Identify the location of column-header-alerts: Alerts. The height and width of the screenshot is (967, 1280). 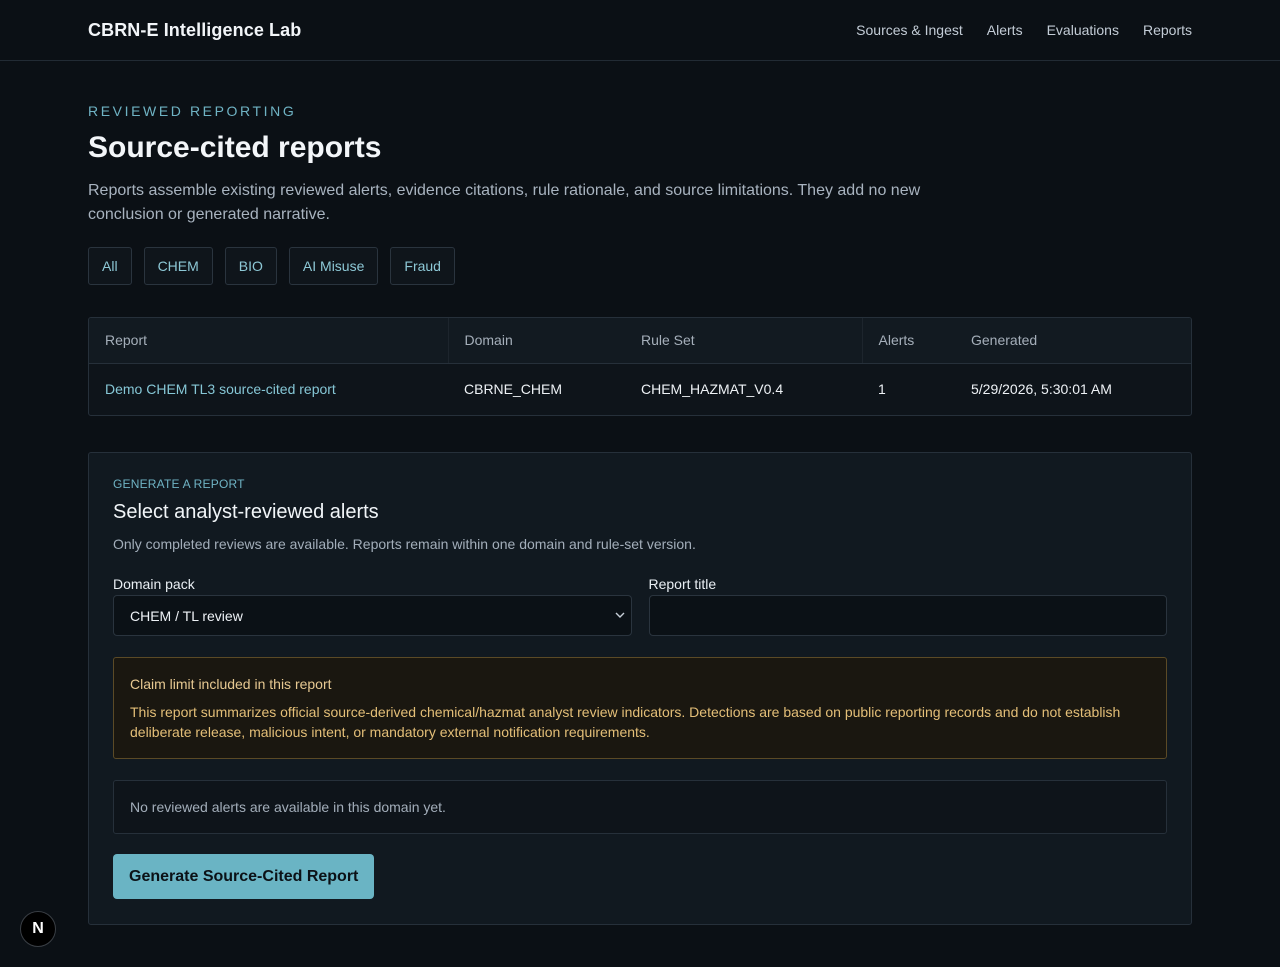
(908, 341).